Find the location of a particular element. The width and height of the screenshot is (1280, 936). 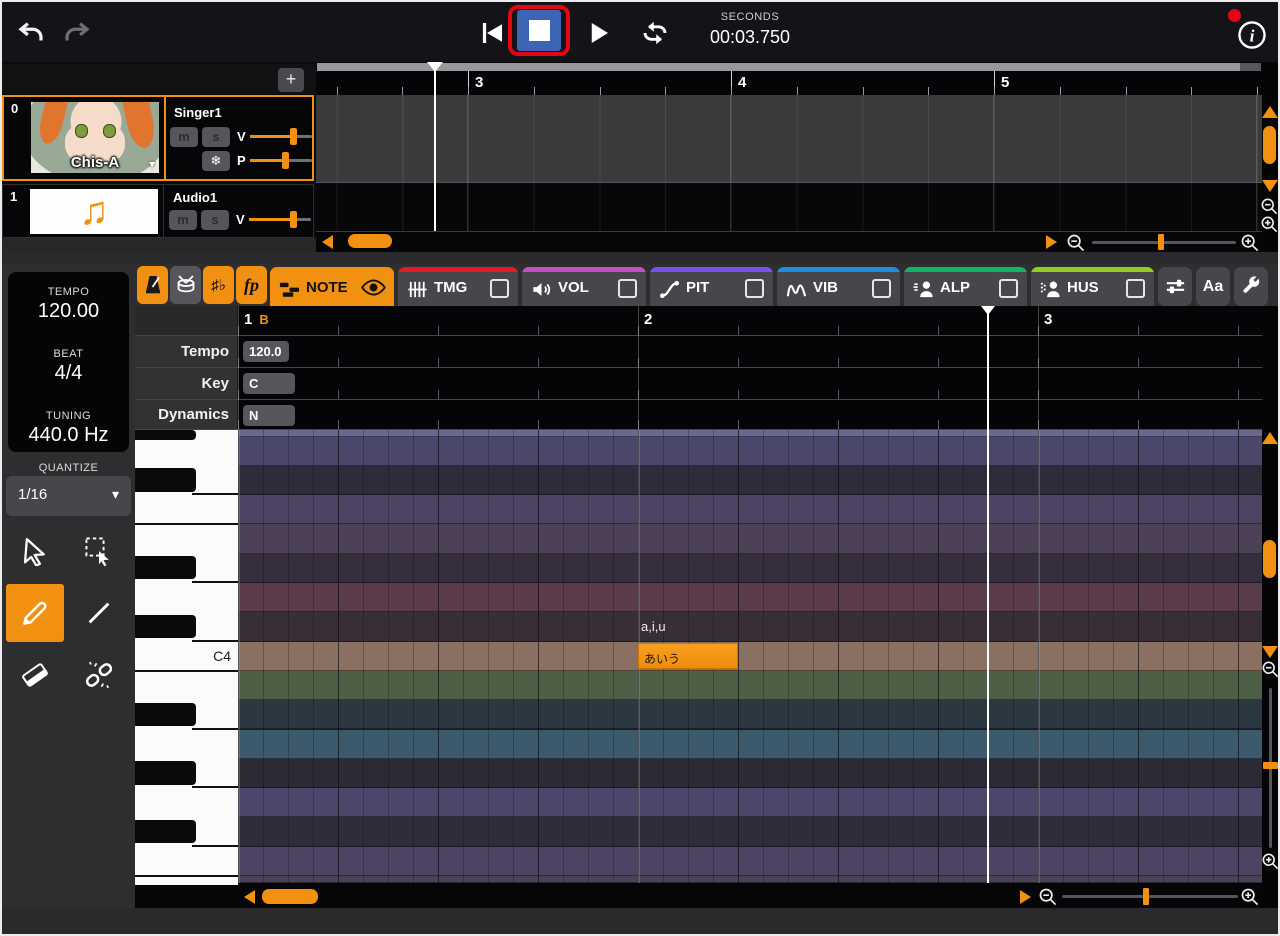

toggle-accidentals: ♯♭ is located at coordinates (218, 285).